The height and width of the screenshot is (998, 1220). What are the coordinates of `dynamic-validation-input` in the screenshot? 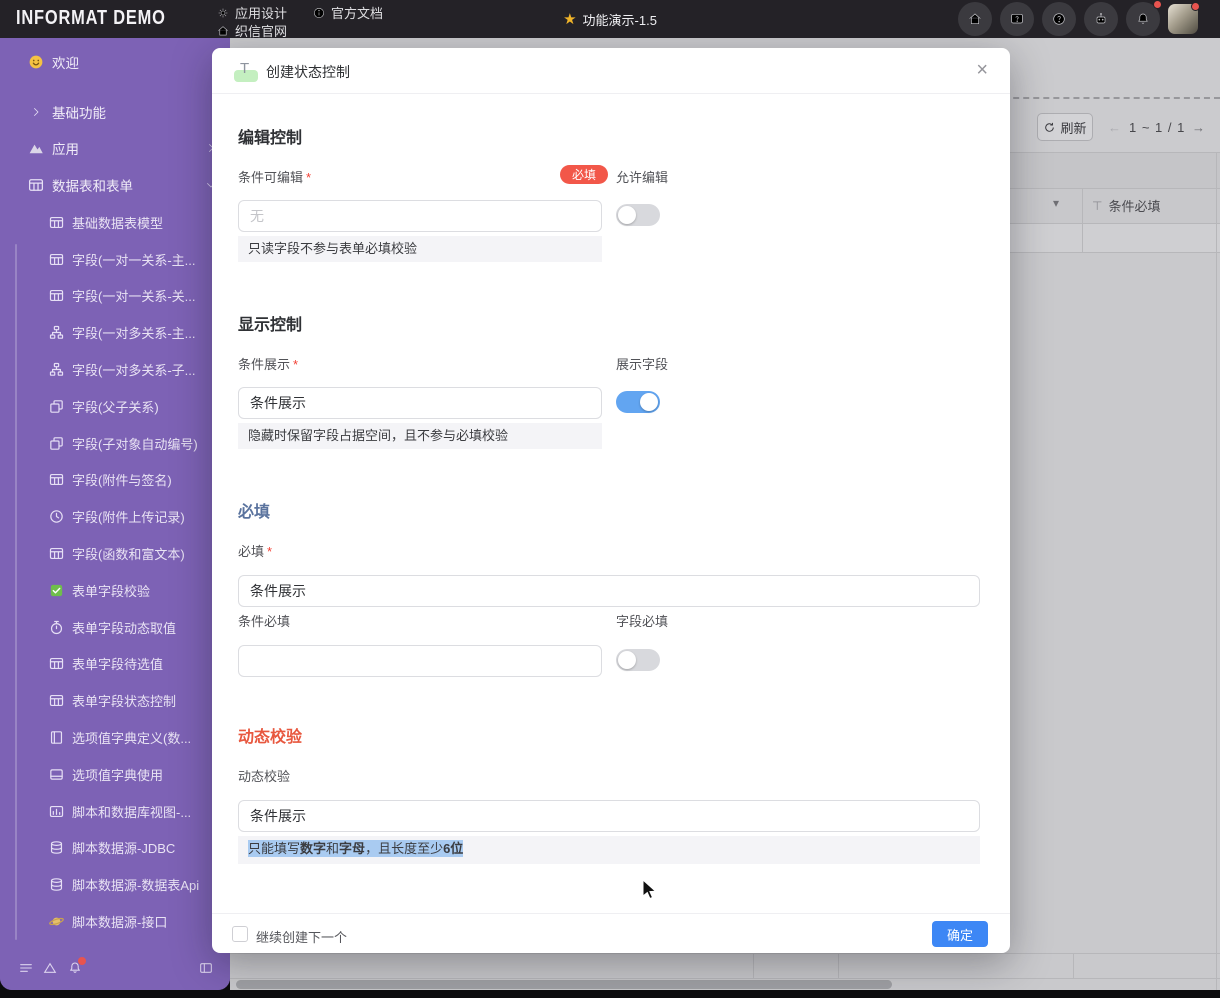 It's located at (609, 816).